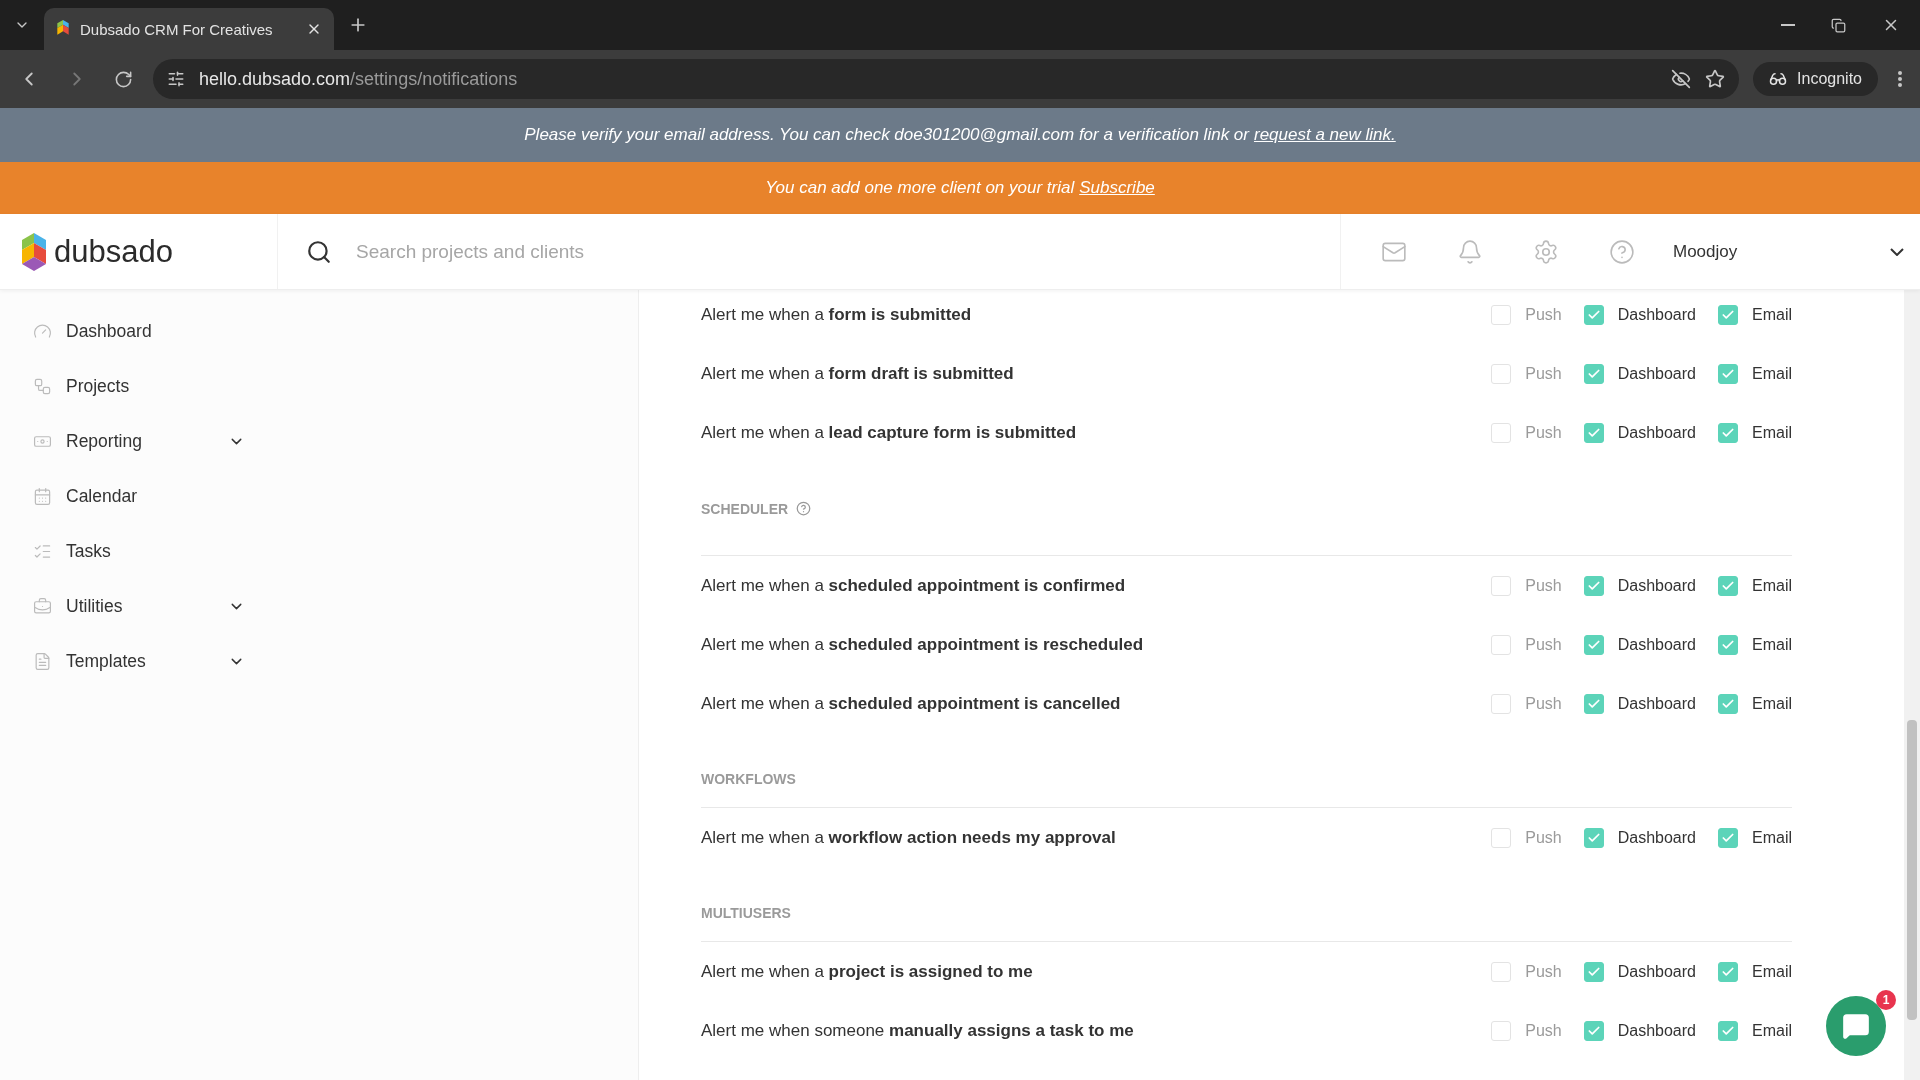 The image size is (1920, 1080). I want to click on notification-label: Alert me when a scheduled appointment is confirmed, so click(914, 585).